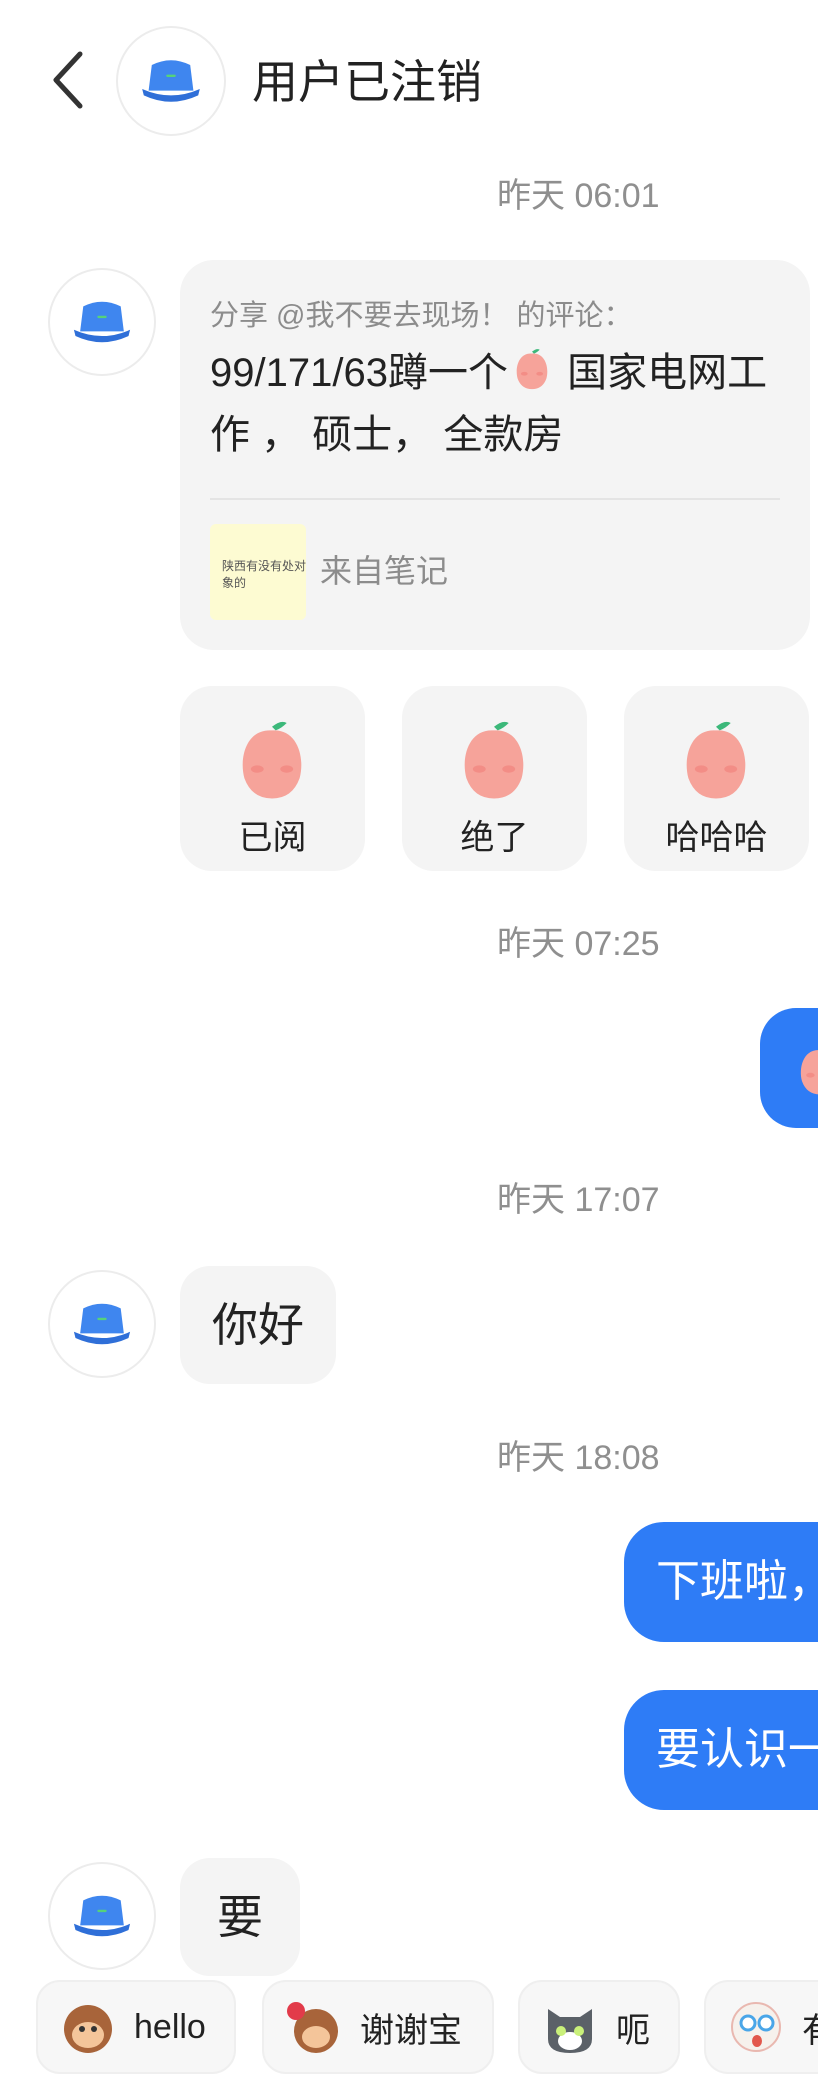  I want to click on peach-crying-icon, so click(532, 368).